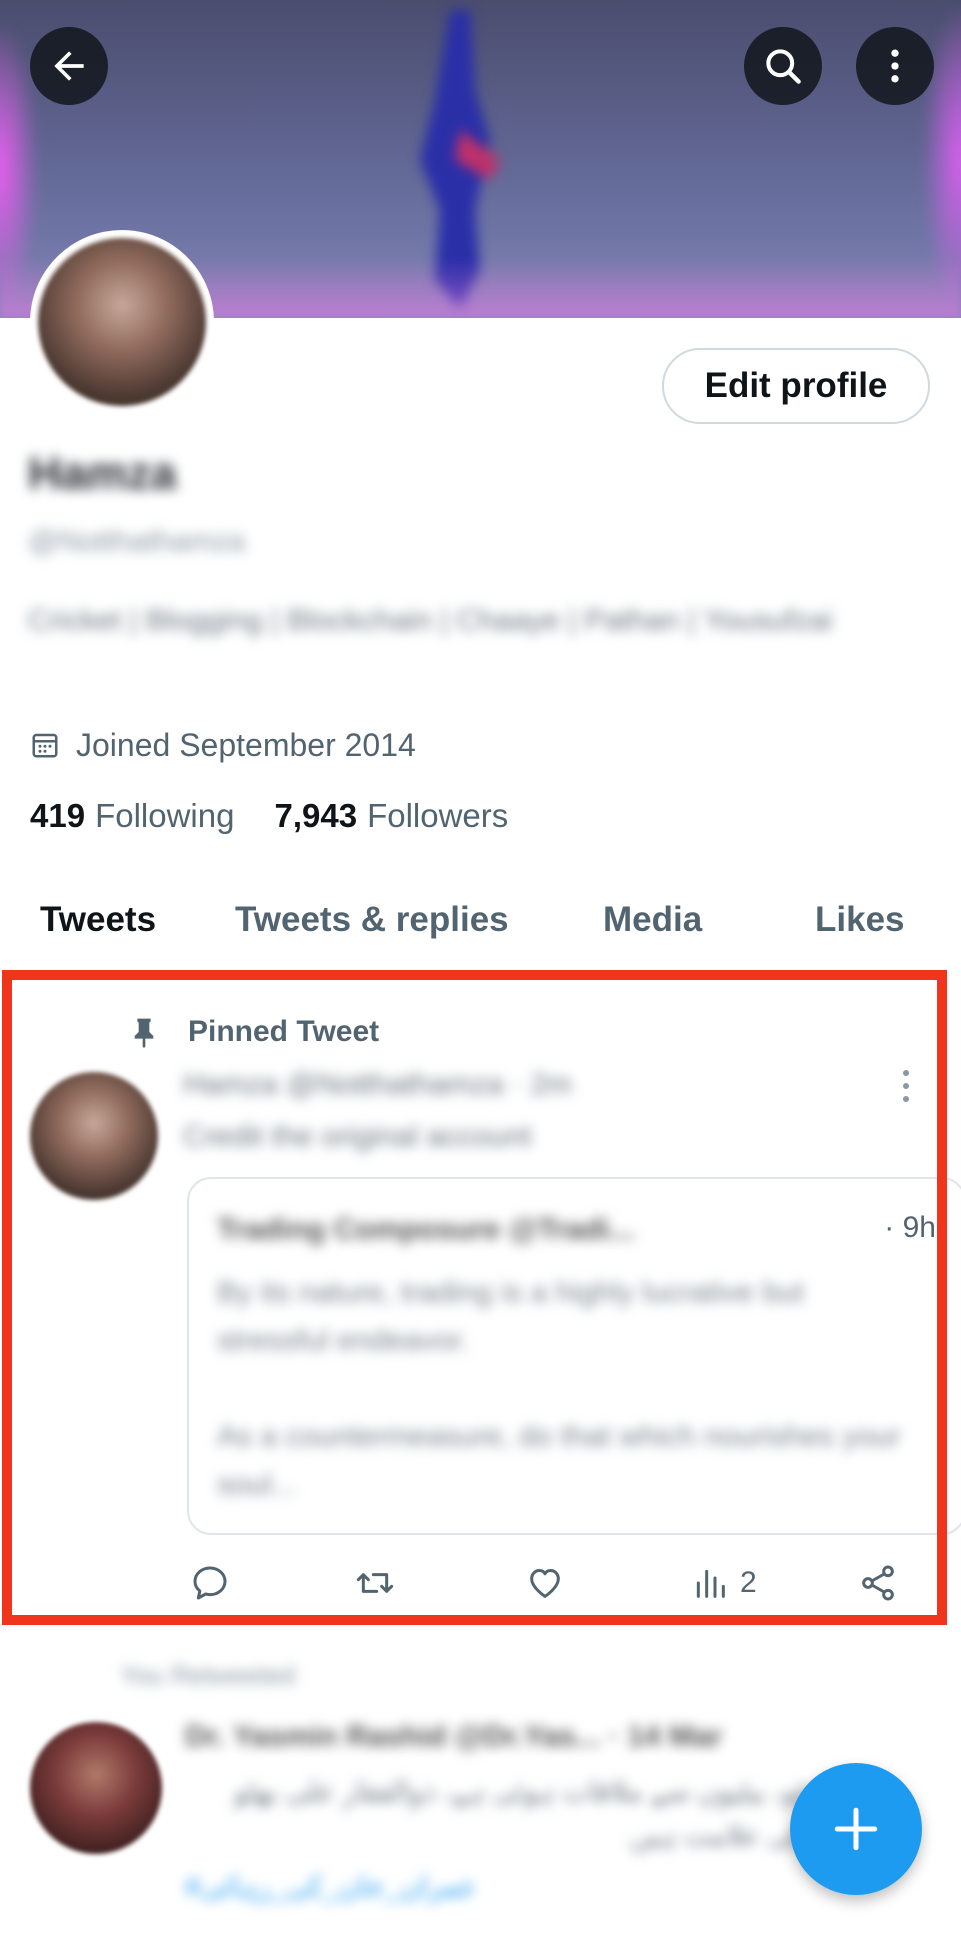 The height and width of the screenshot is (1933, 961). What do you see at coordinates (652, 920) in the screenshot?
I see `tab-media: Media` at bounding box center [652, 920].